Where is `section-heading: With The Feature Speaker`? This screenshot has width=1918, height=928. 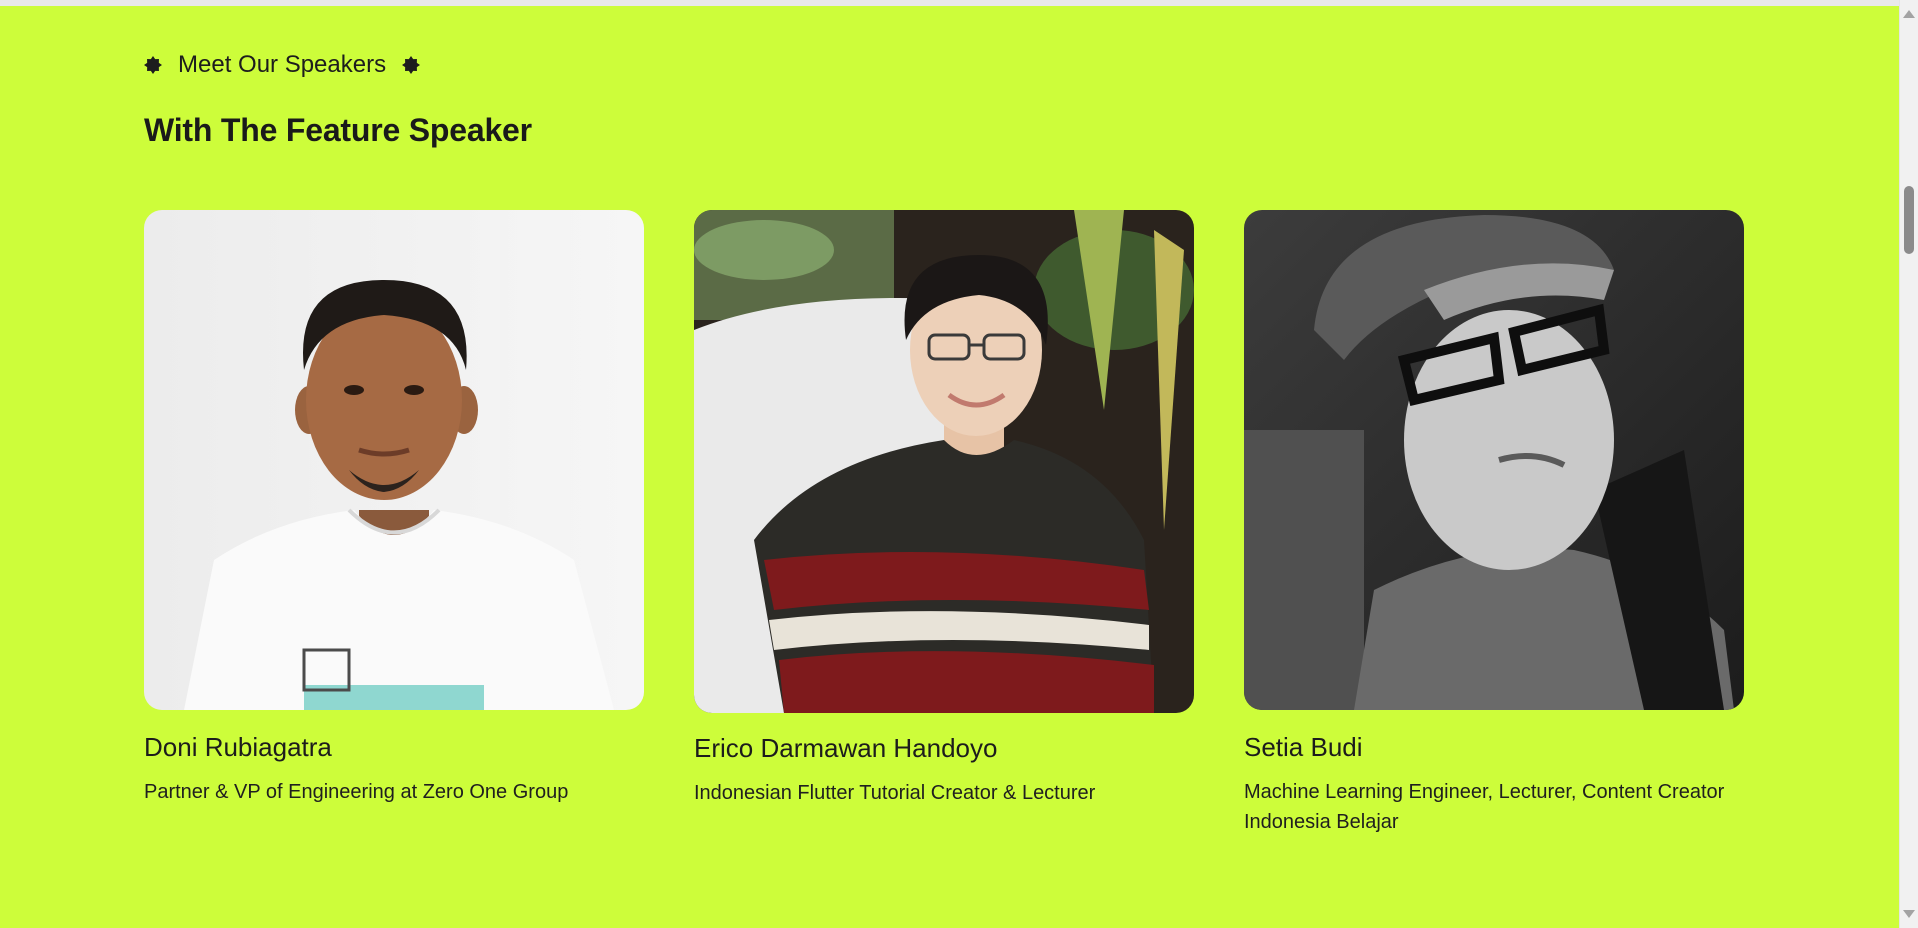
section-heading: With The Feature Speaker is located at coordinates (338, 130).